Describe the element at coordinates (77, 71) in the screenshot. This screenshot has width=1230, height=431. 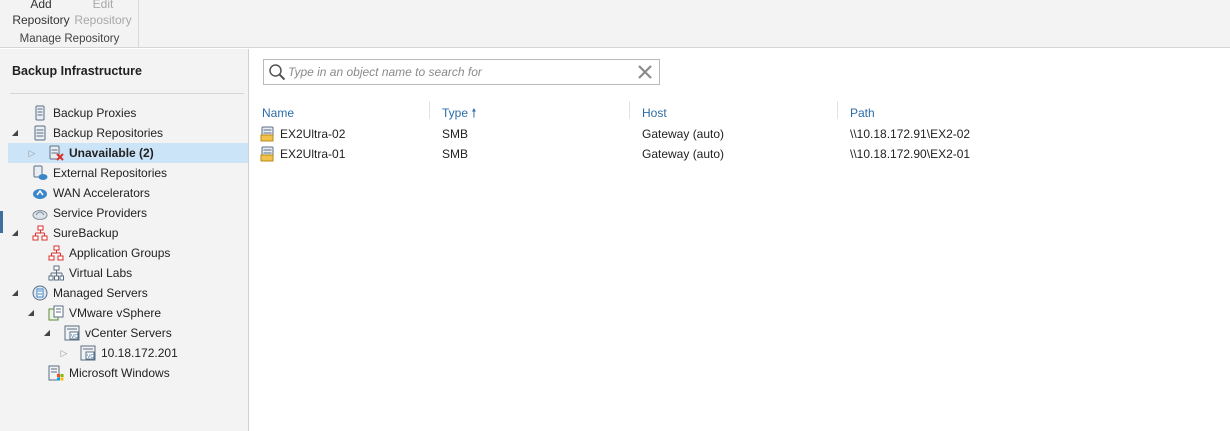
I see `panel-title: Backup Infrastructure` at that location.